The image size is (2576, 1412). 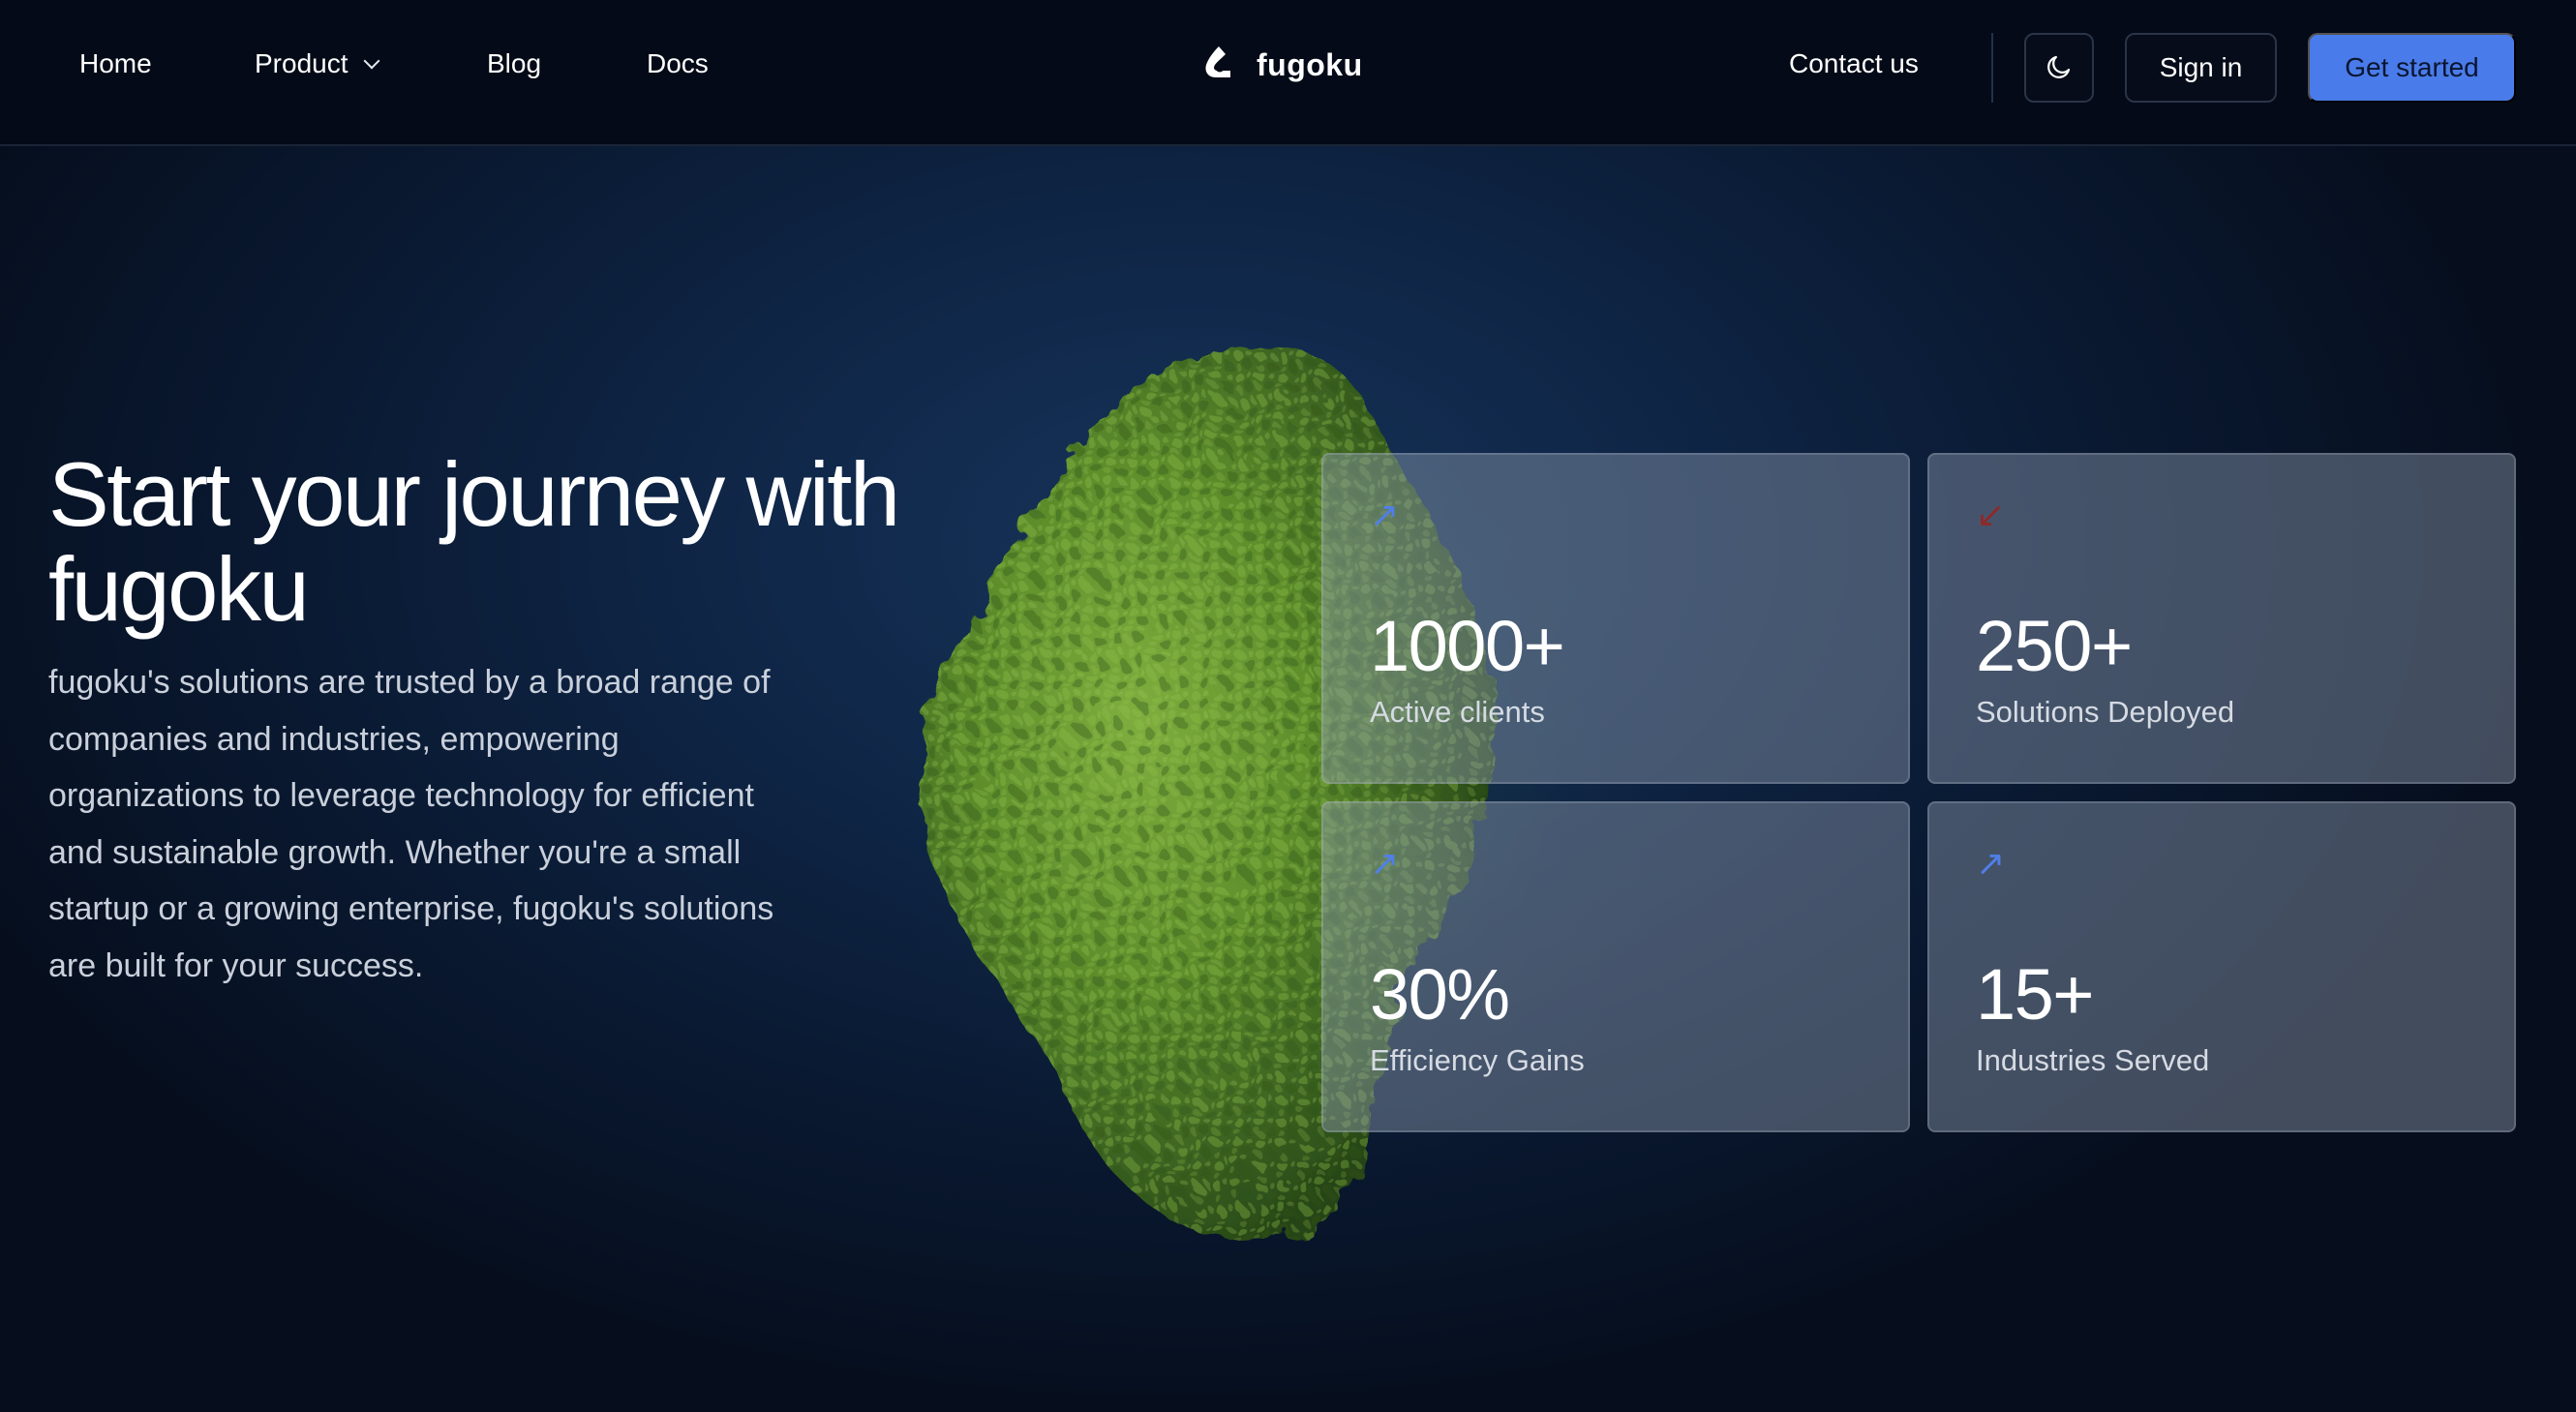 What do you see at coordinates (1440, 994) in the screenshot?
I see `stat-value: 30%` at bounding box center [1440, 994].